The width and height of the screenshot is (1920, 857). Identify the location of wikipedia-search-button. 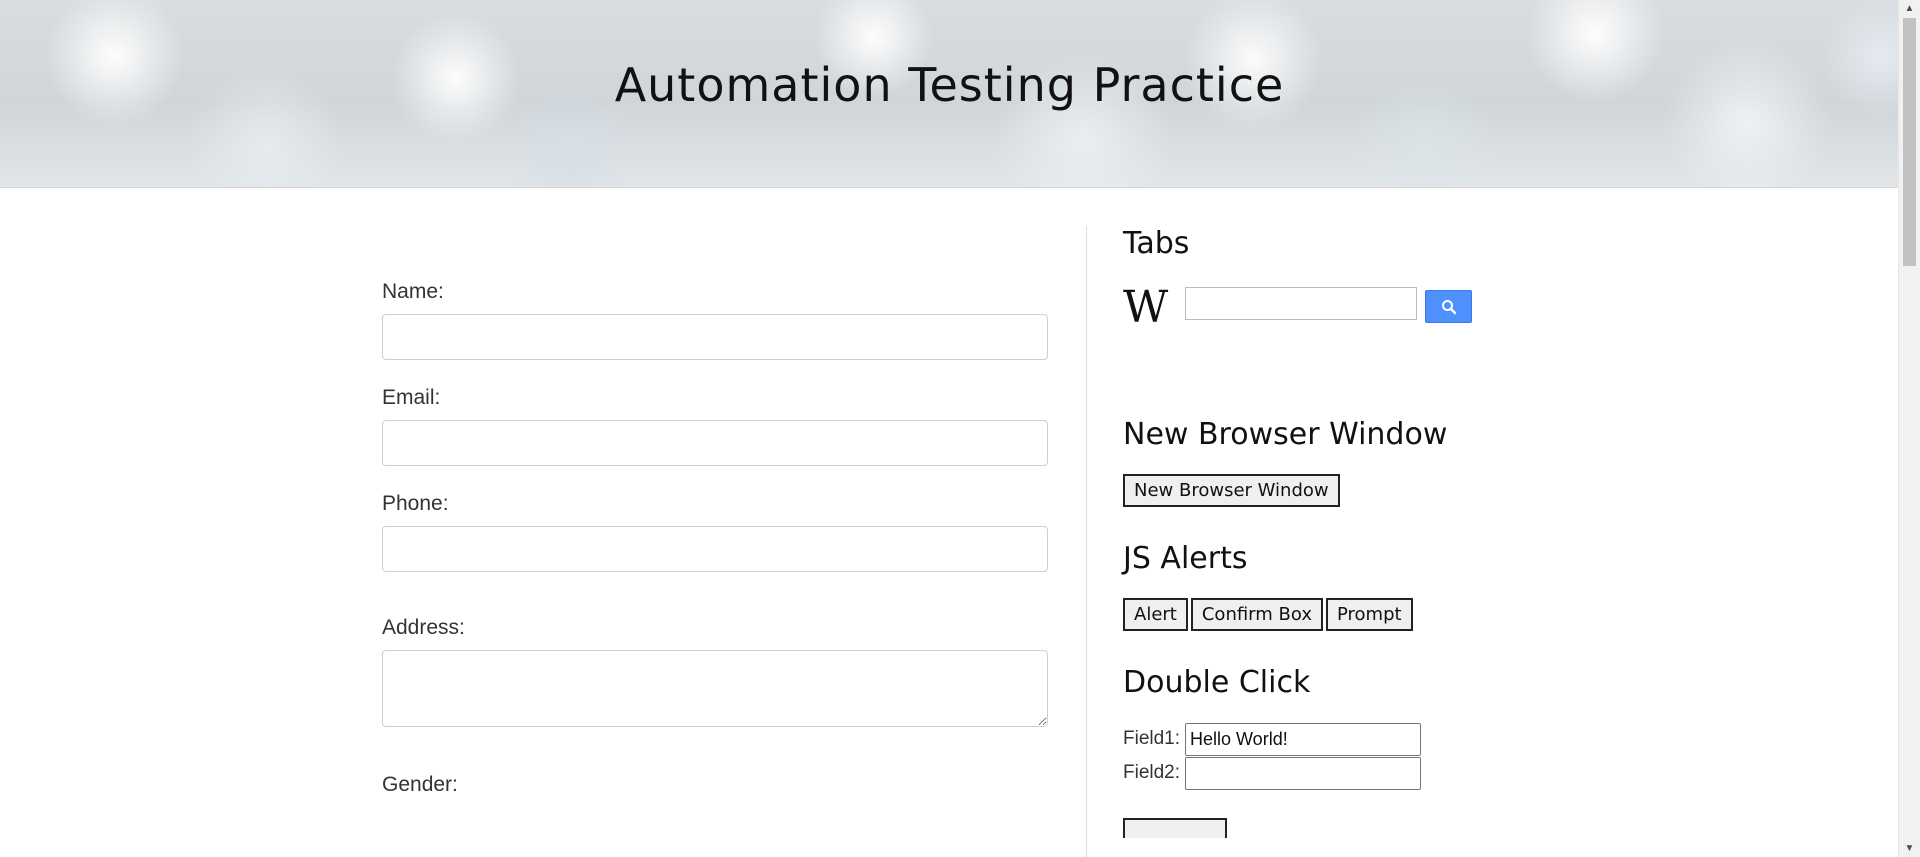
(1448, 306).